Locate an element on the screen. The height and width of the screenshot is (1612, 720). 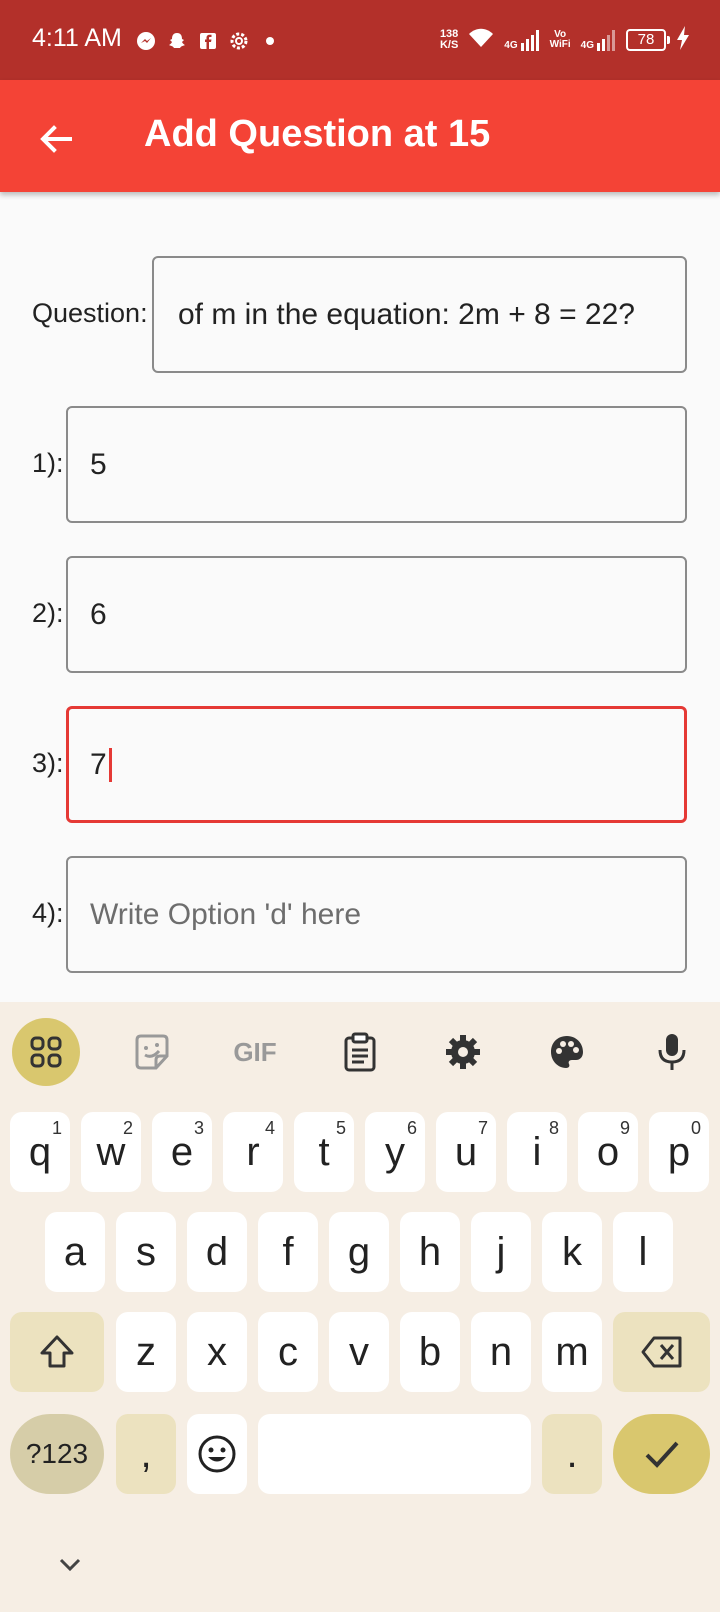
key-q-label: q is located at coordinates (40, 1151).